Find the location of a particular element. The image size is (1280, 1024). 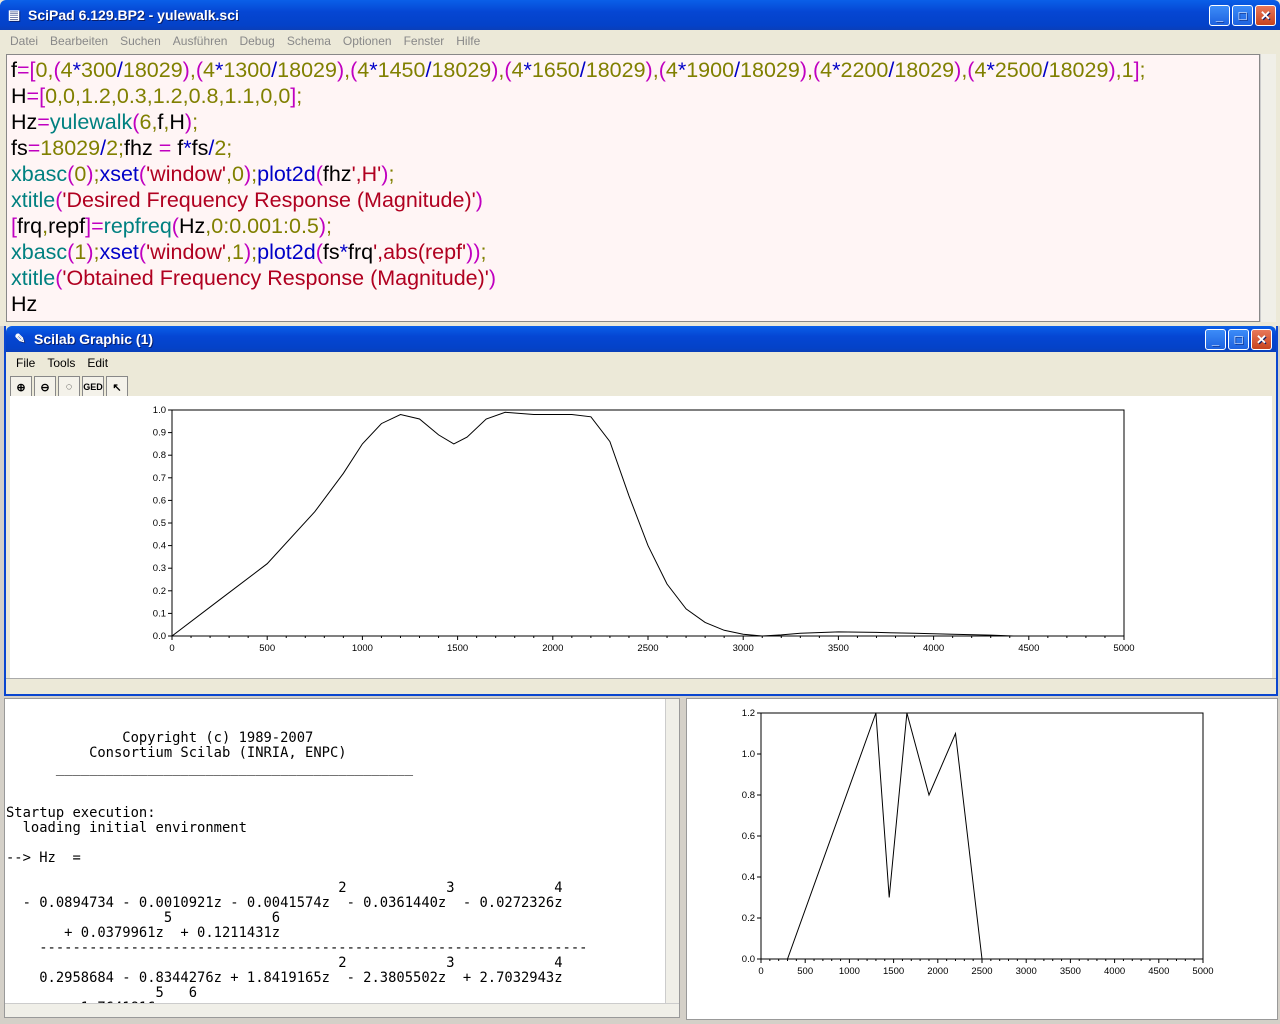

console-line: --> Hz = is located at coordinates (43, 858).